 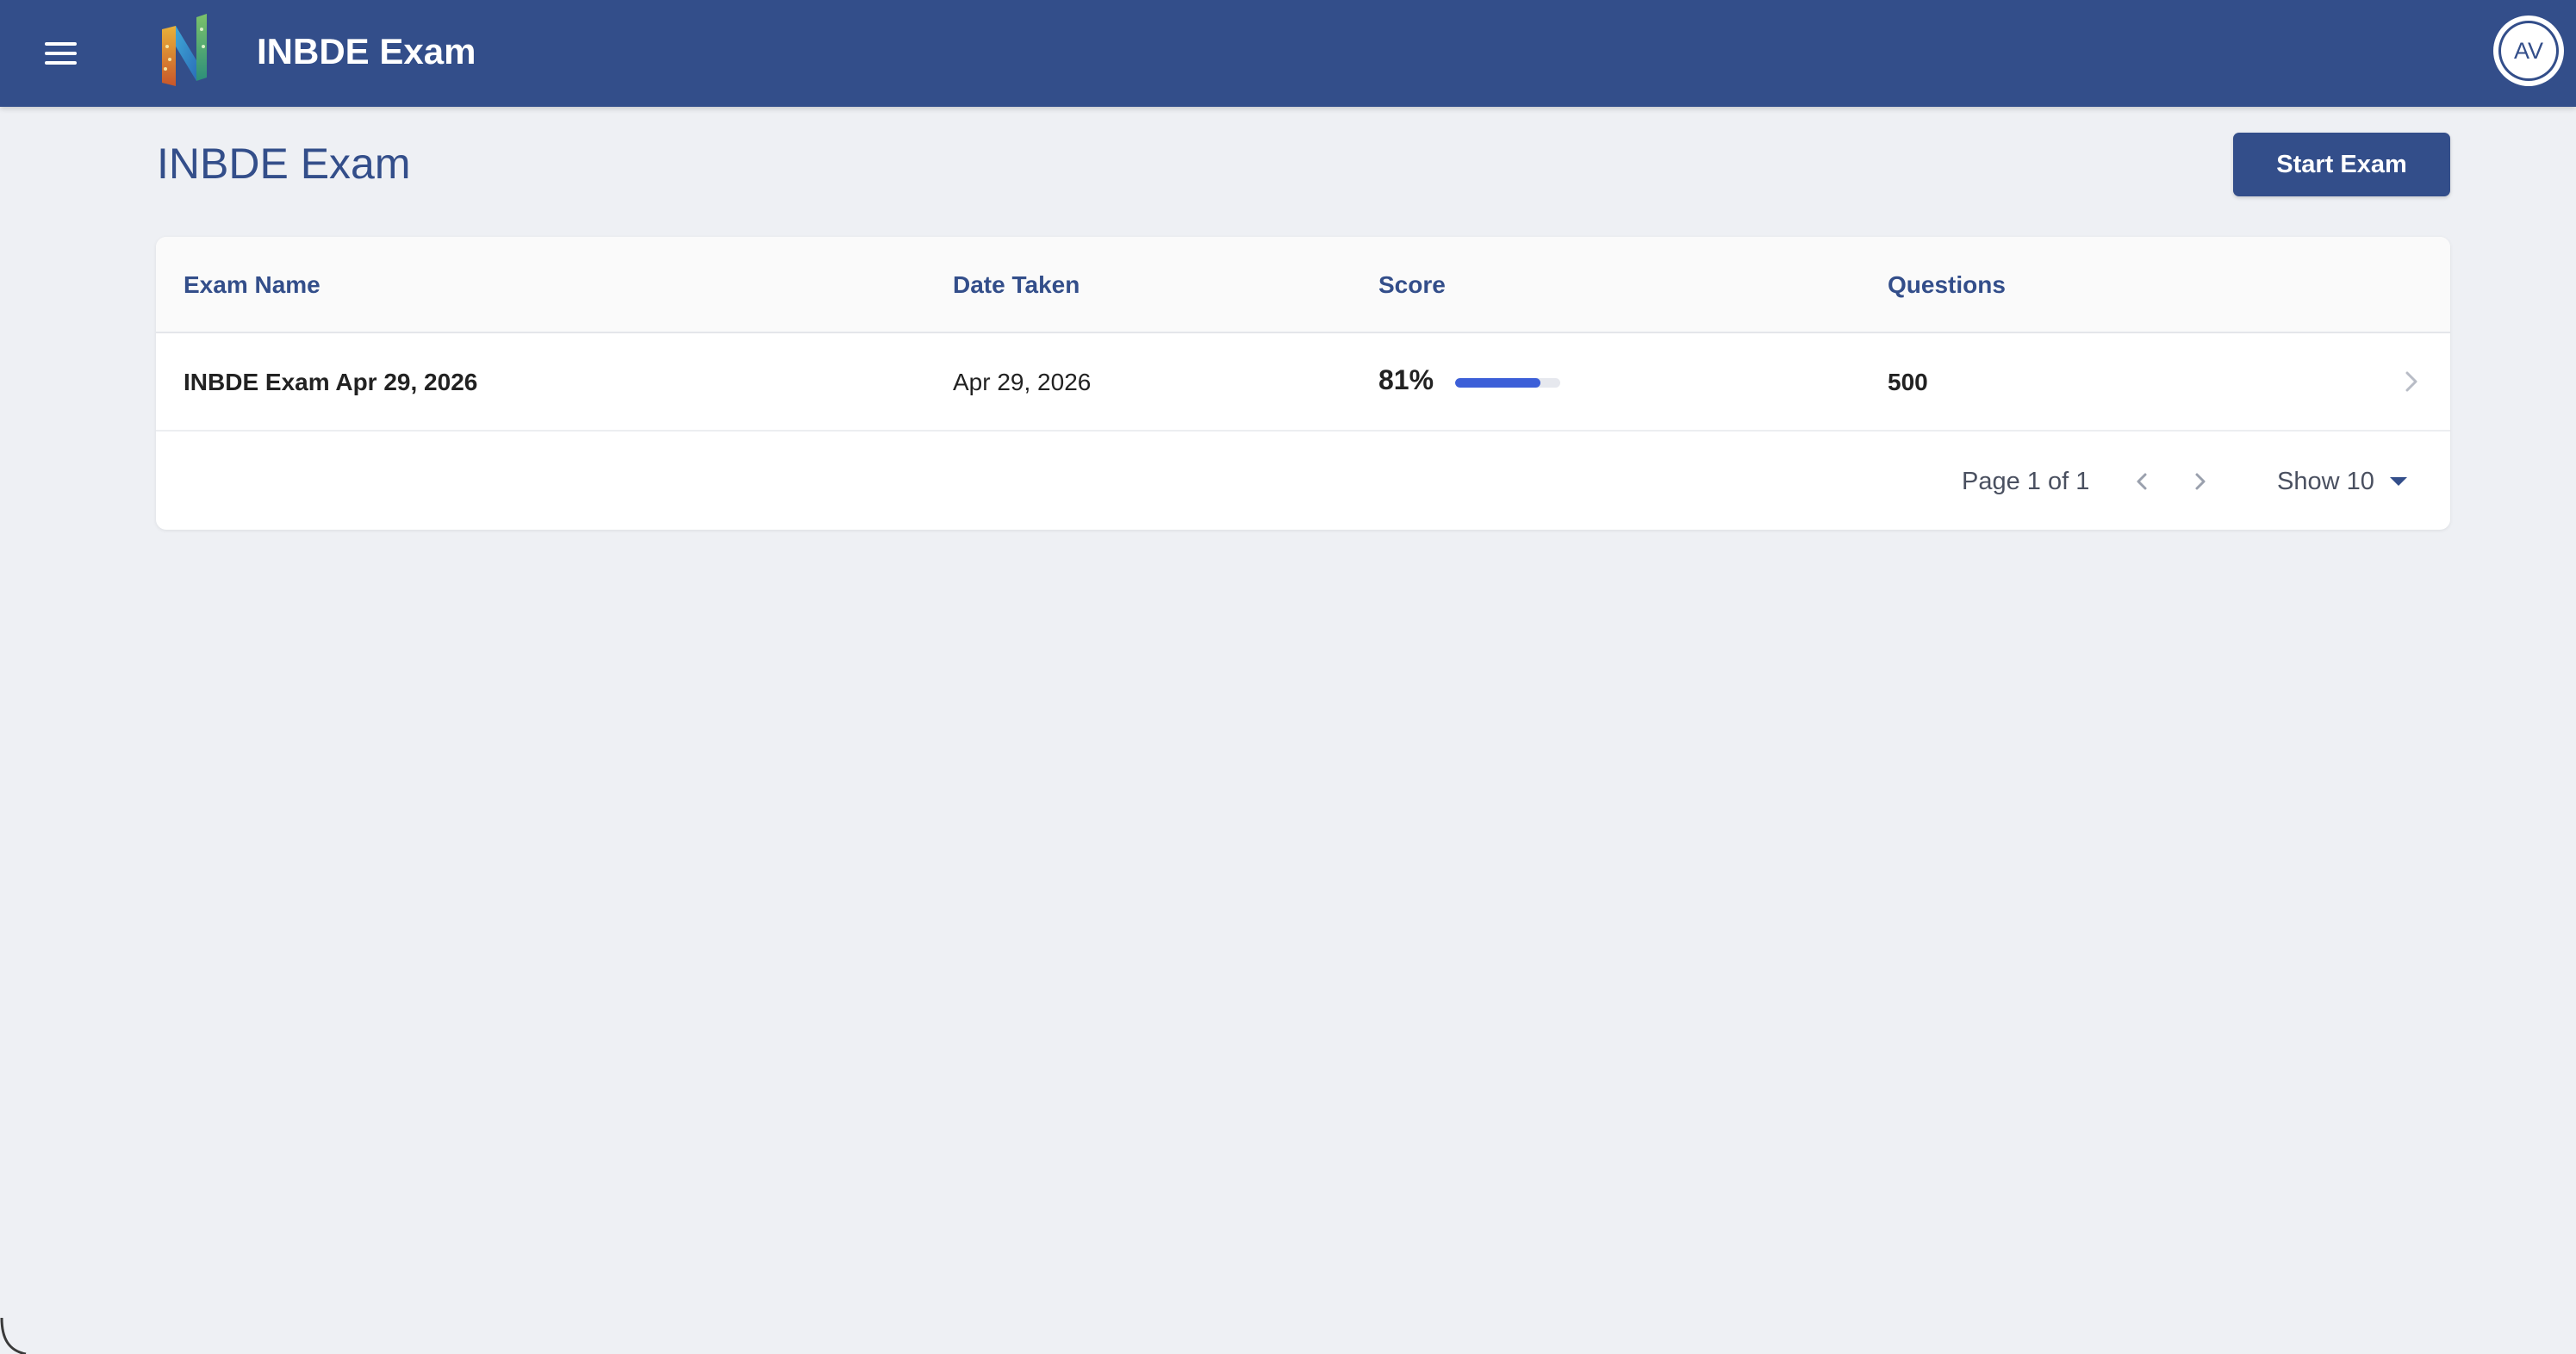 What do you see at coordinates (1908, 382) in the screenshot?
I see `questions-cell: 500` at bounding box center [1908, 382].